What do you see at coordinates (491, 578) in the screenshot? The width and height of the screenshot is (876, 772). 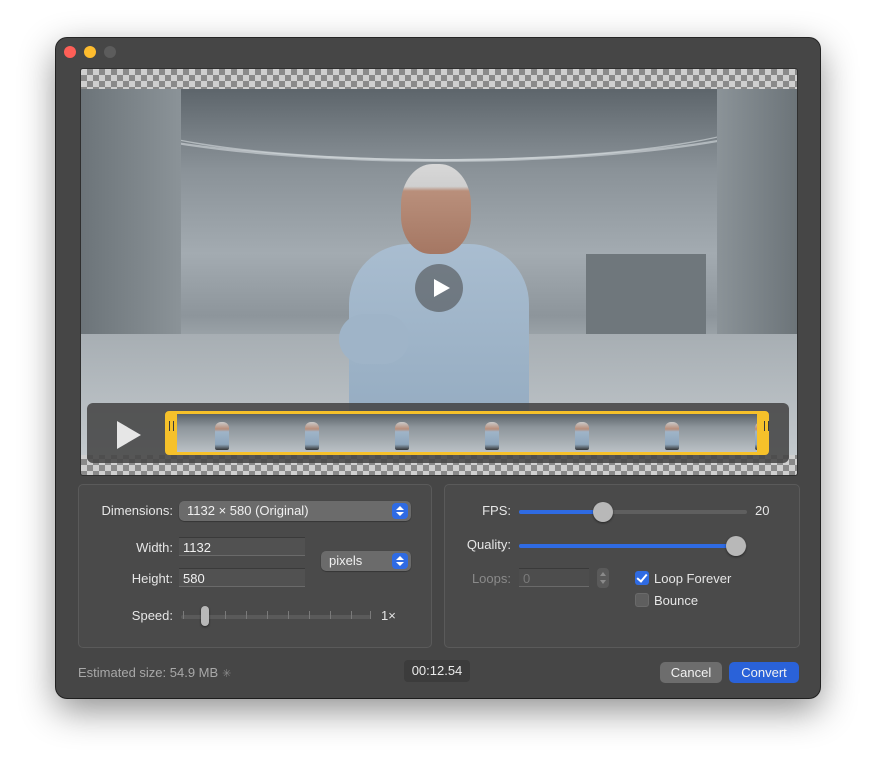 I see `loops-label: Loops:` at bounding box center [491, 578].